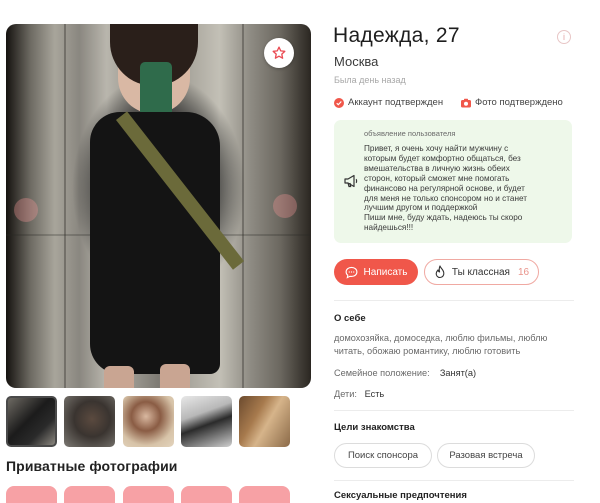 The image size is (600, 503). Describe the element at coordinates (345, 394) in the screenshot. I see `kids-label: Дети:` at that location.